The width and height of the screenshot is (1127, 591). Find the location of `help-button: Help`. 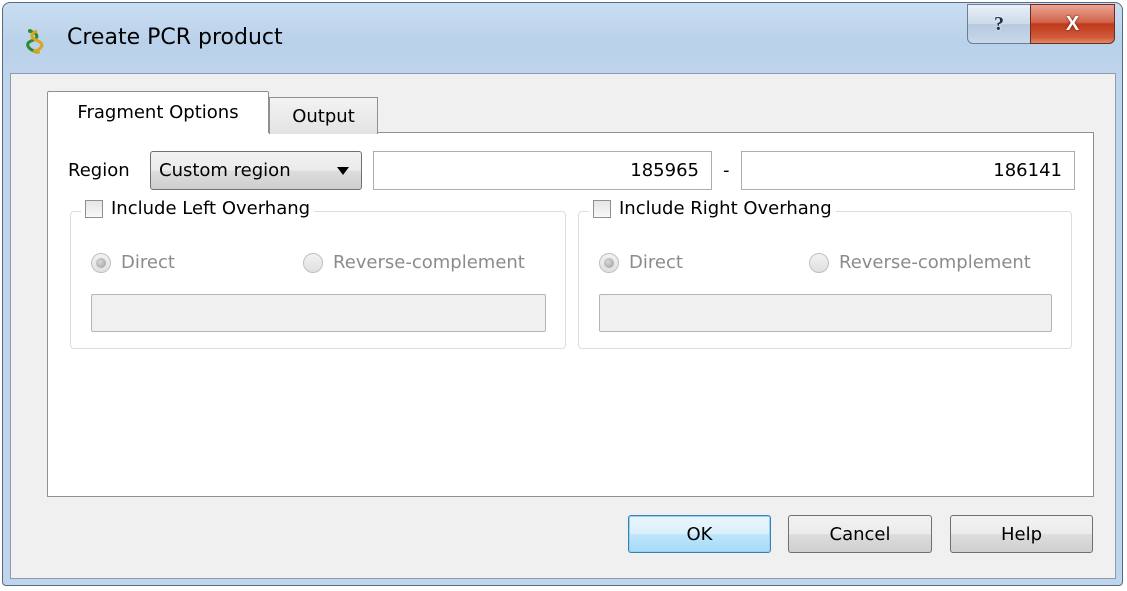

help-button: Help is located at coordinates (1021, 534).